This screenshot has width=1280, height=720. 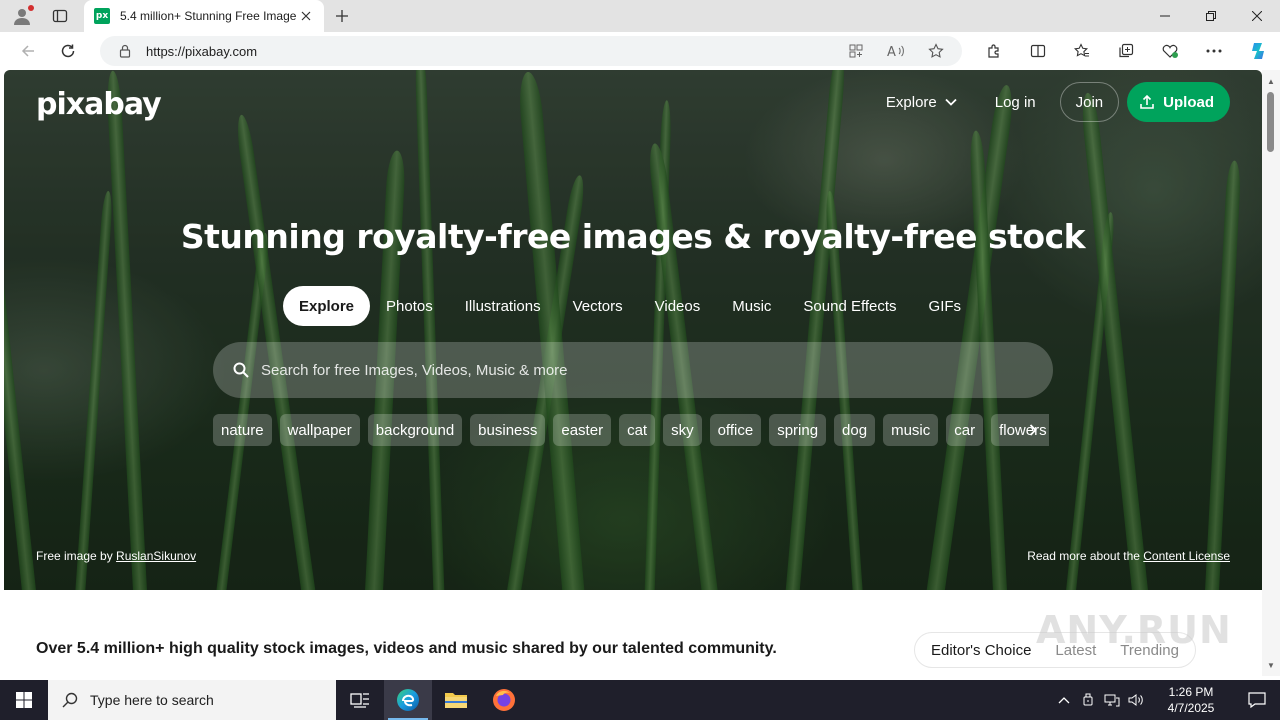 I want to click on tag-chip: background, so click(x=415, y=430).